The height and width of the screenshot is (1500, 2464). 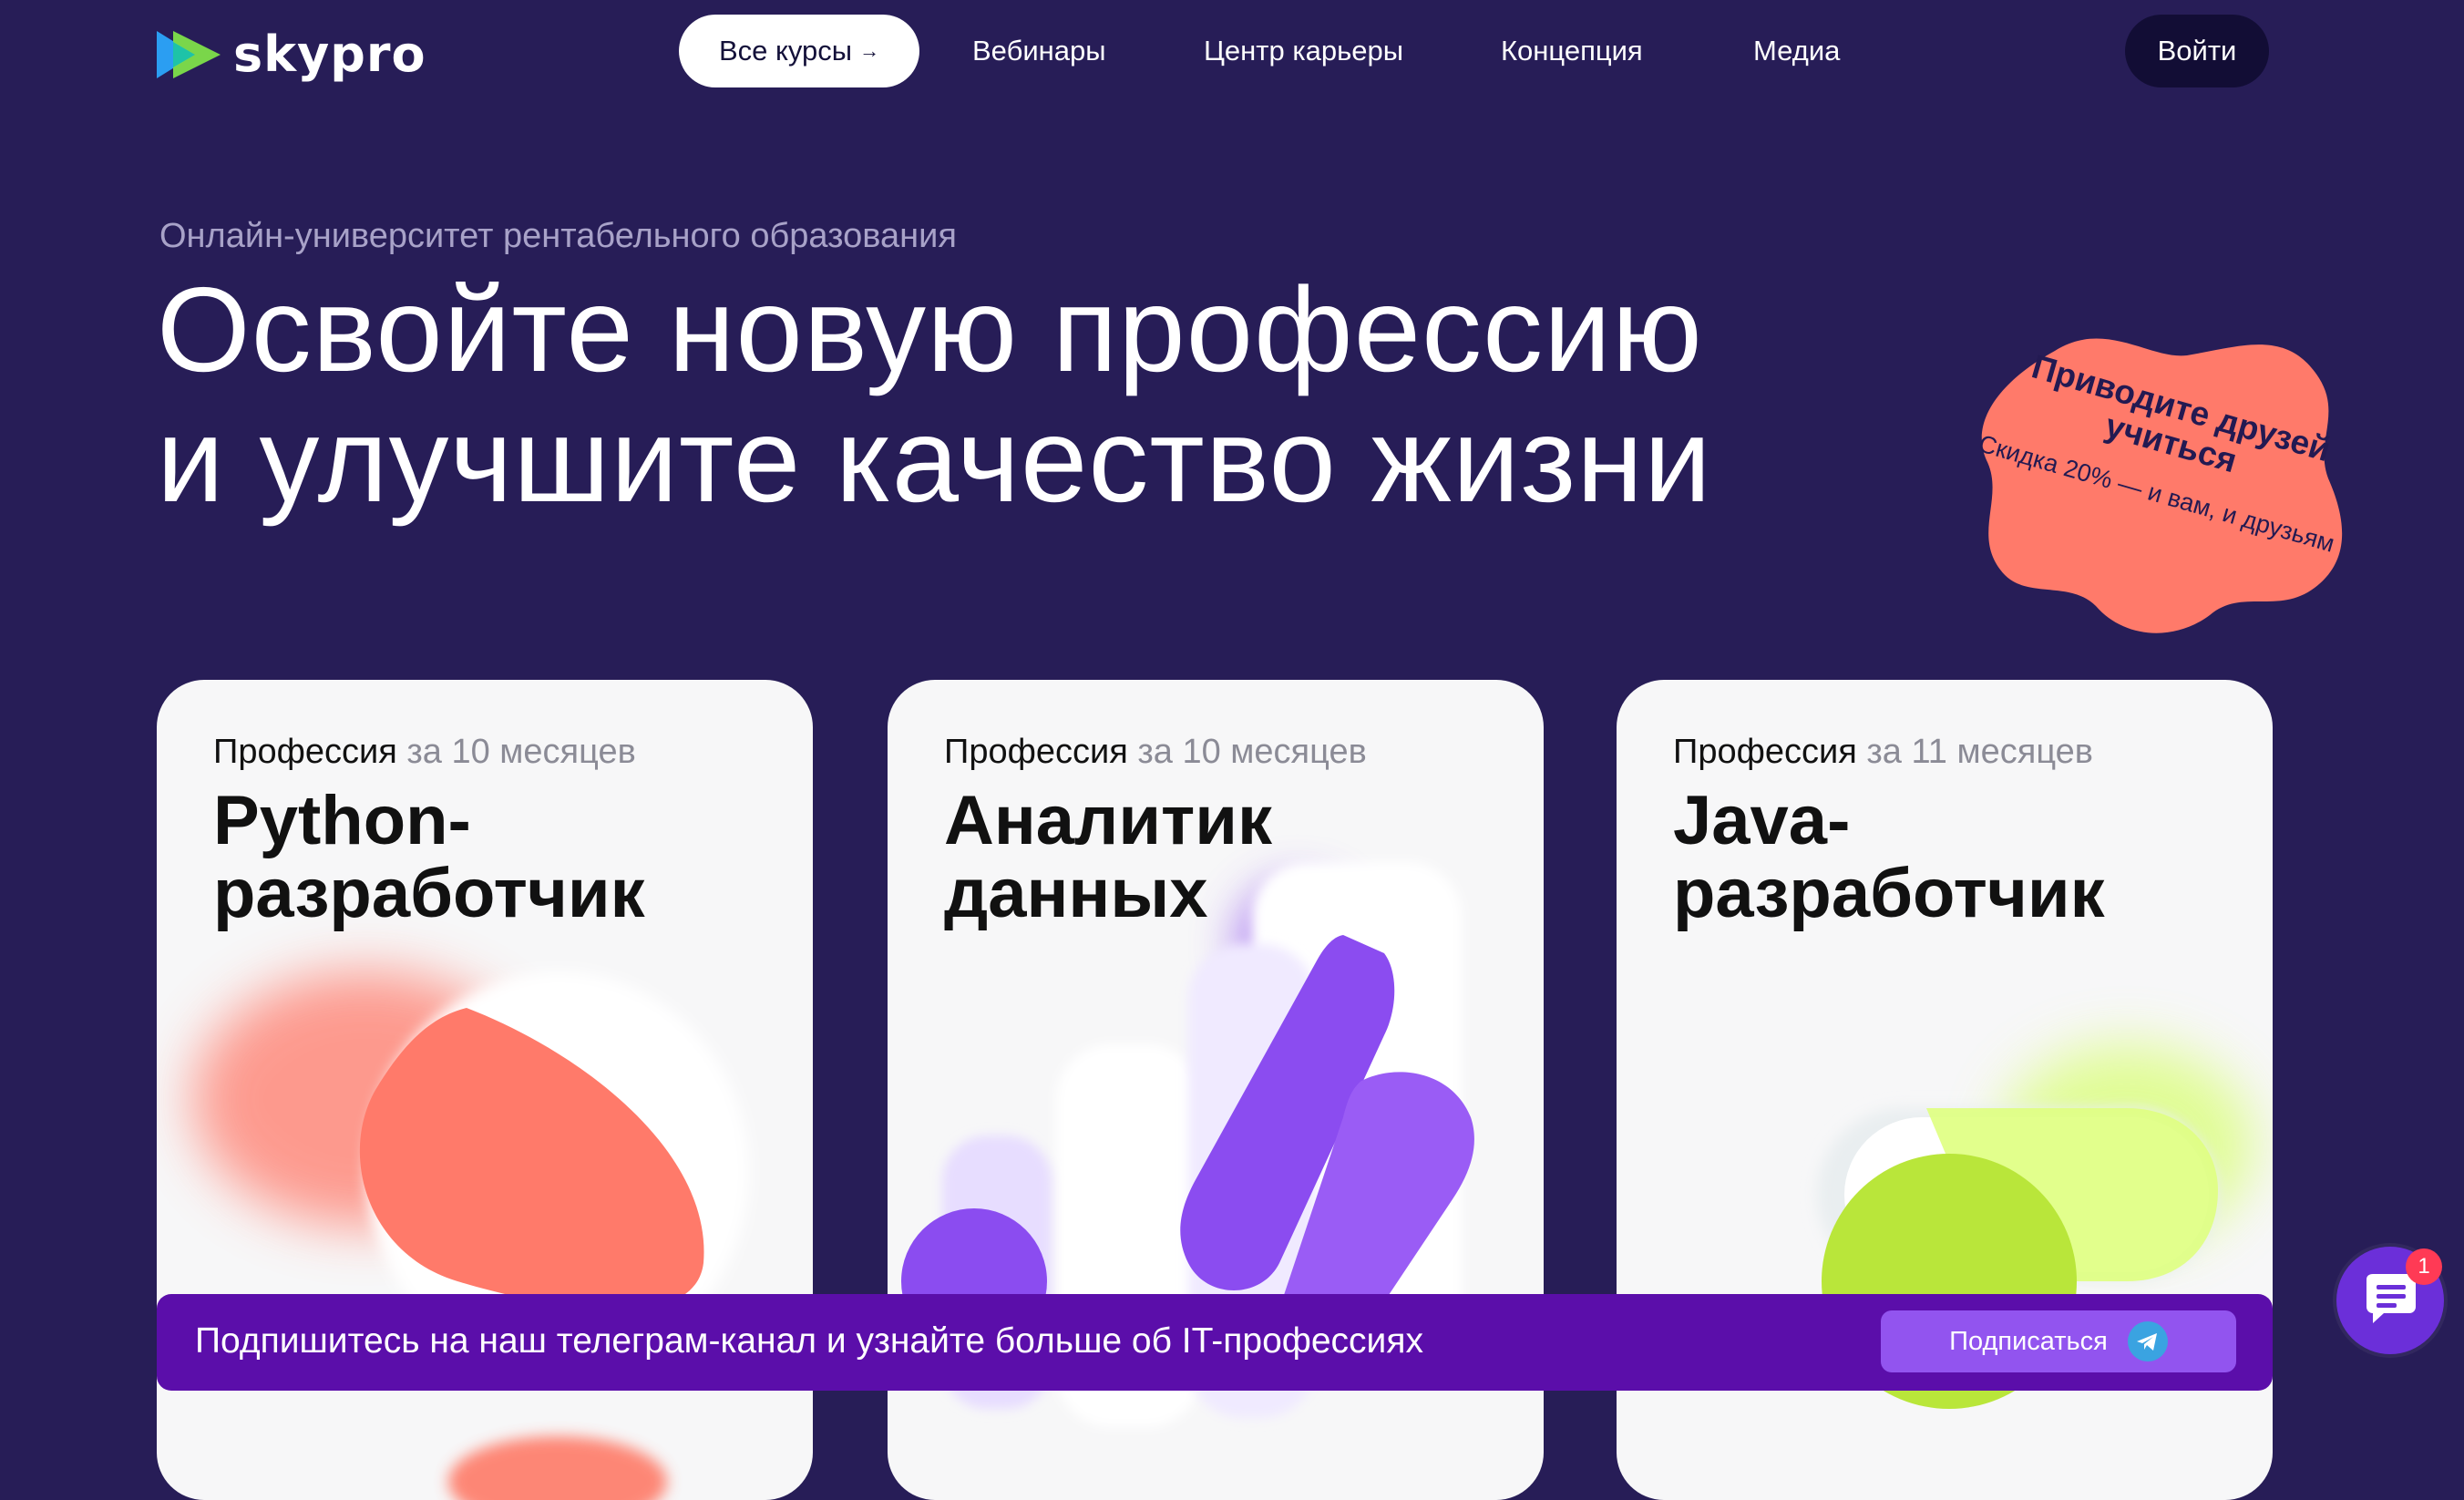 I want to click on card-title: Аналитик данных, so click(x=1108, y=857).